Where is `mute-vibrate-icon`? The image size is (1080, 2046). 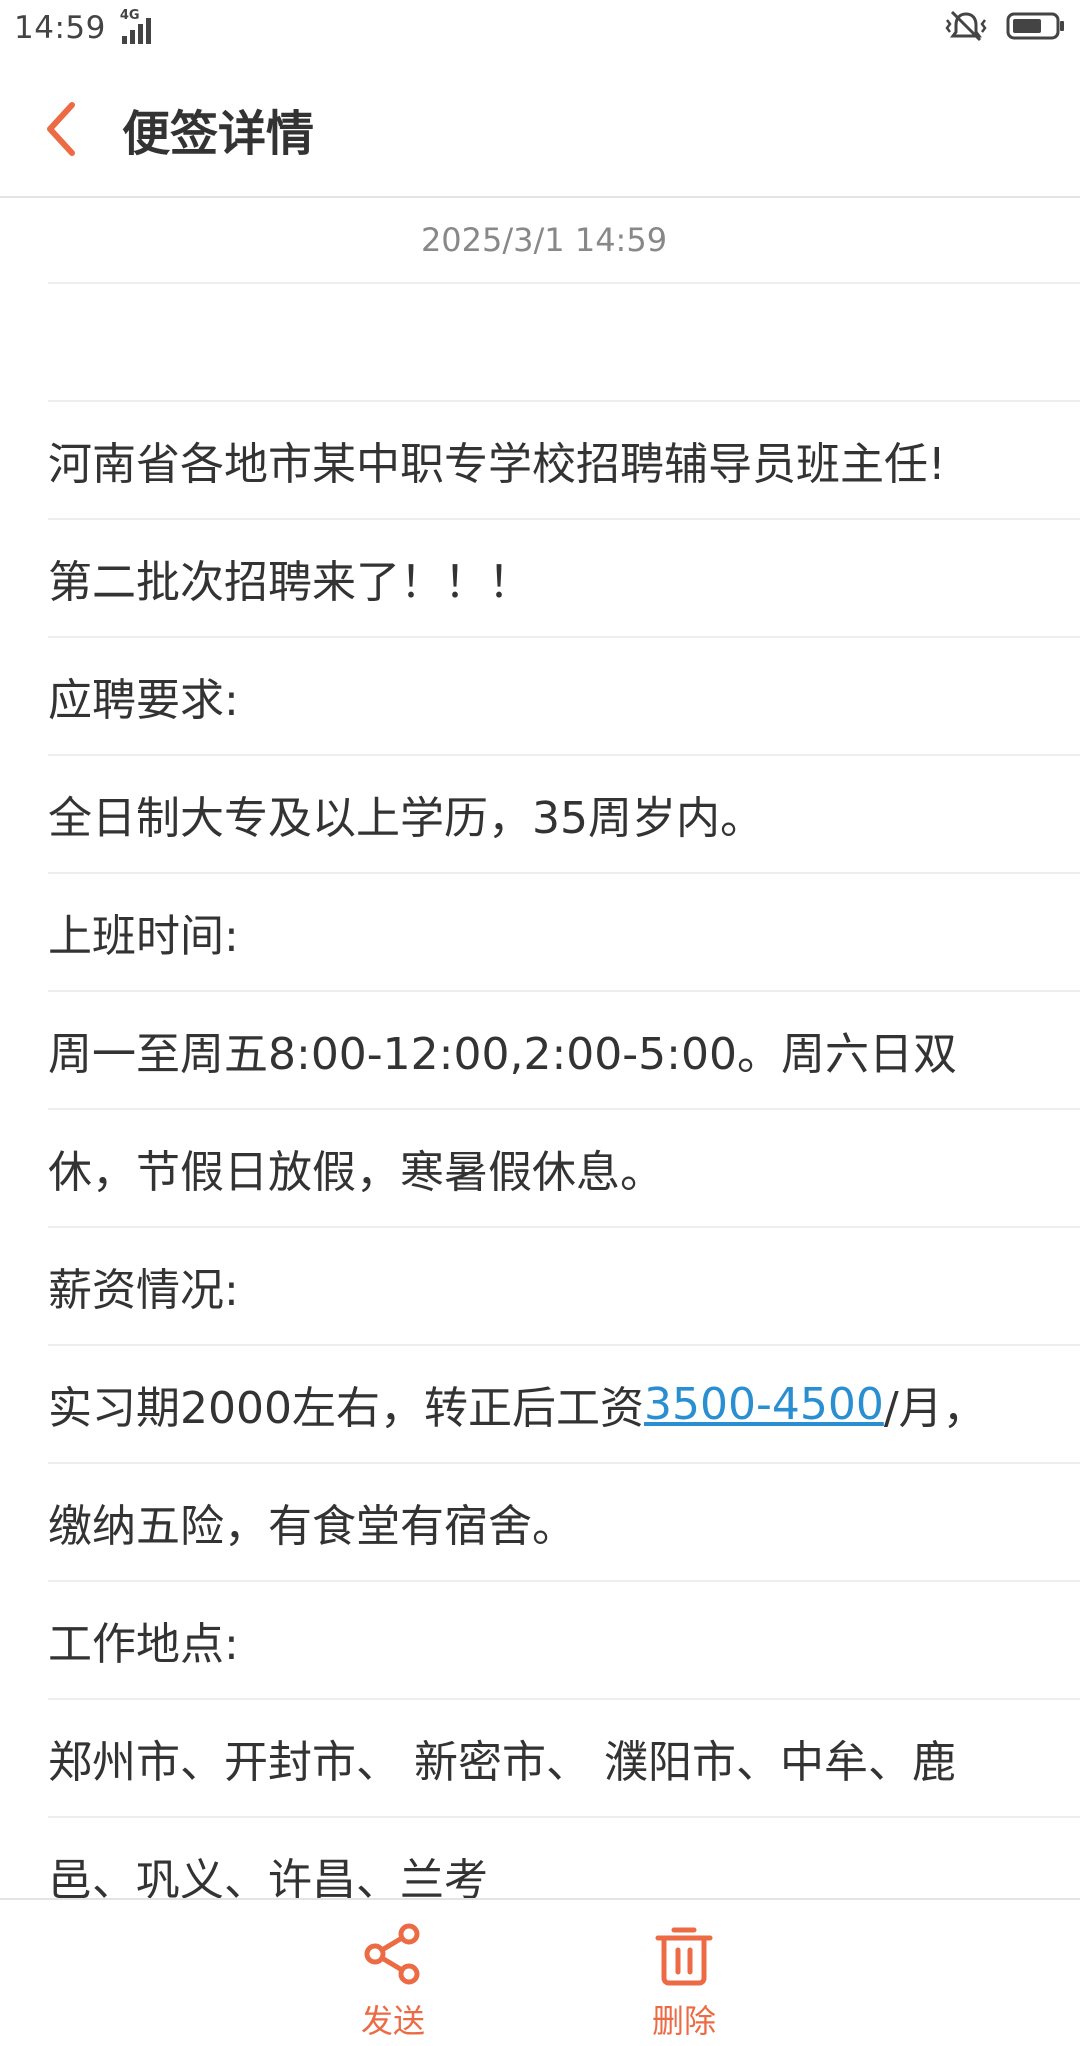 mute-vibrate-icon is located at coordinates (966, 28).